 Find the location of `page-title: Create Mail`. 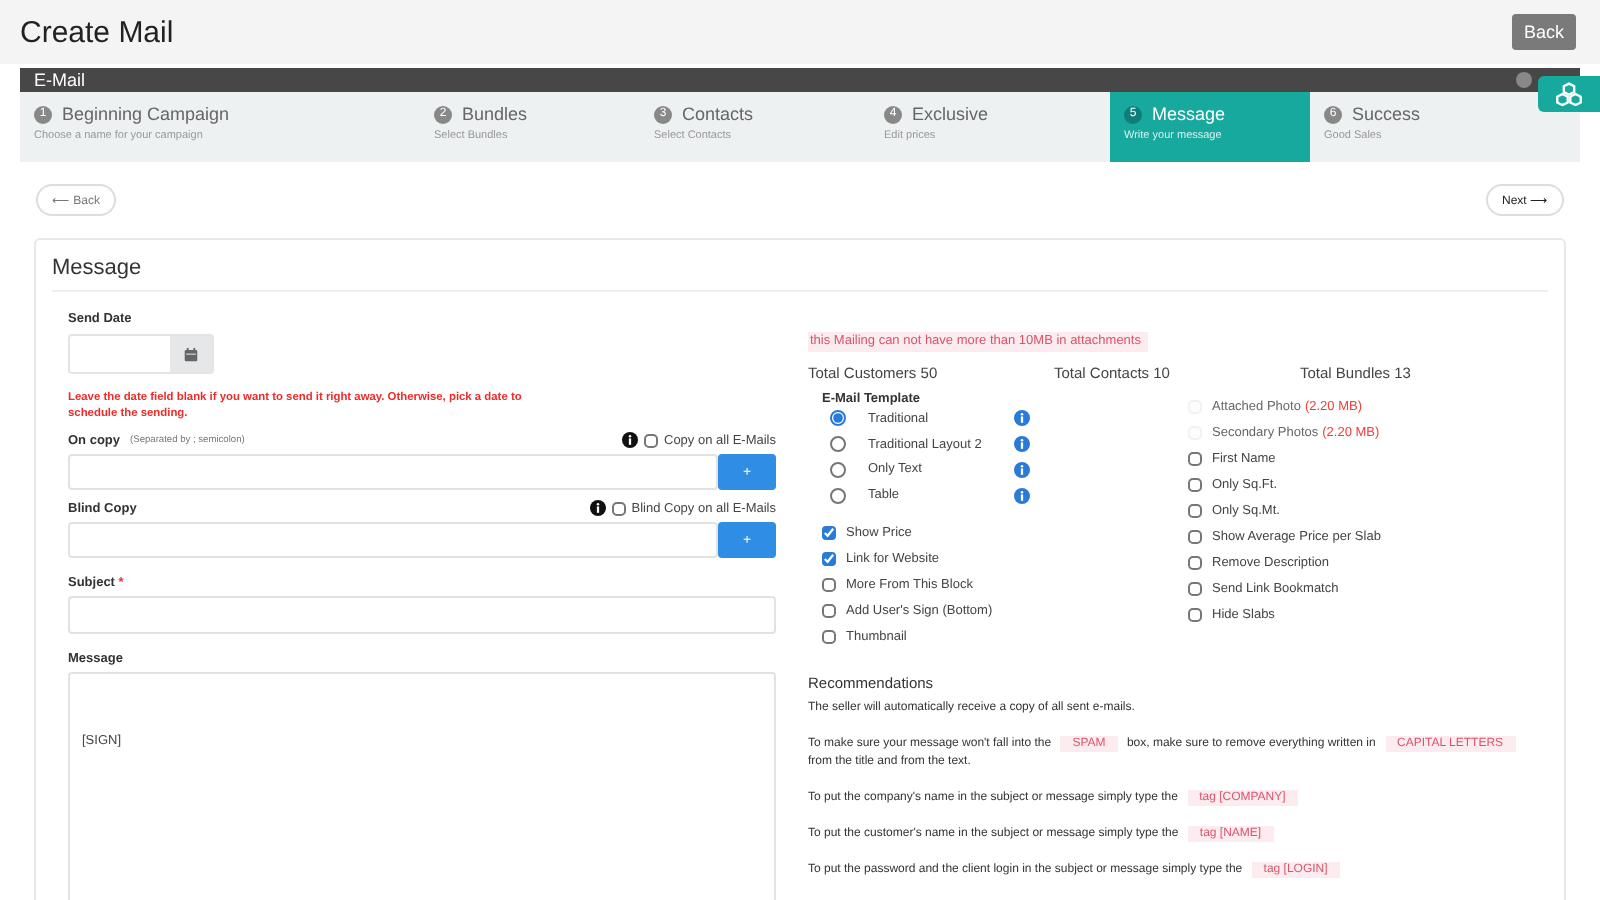

page-title: Create Mail is located at coordinates (97, 32).